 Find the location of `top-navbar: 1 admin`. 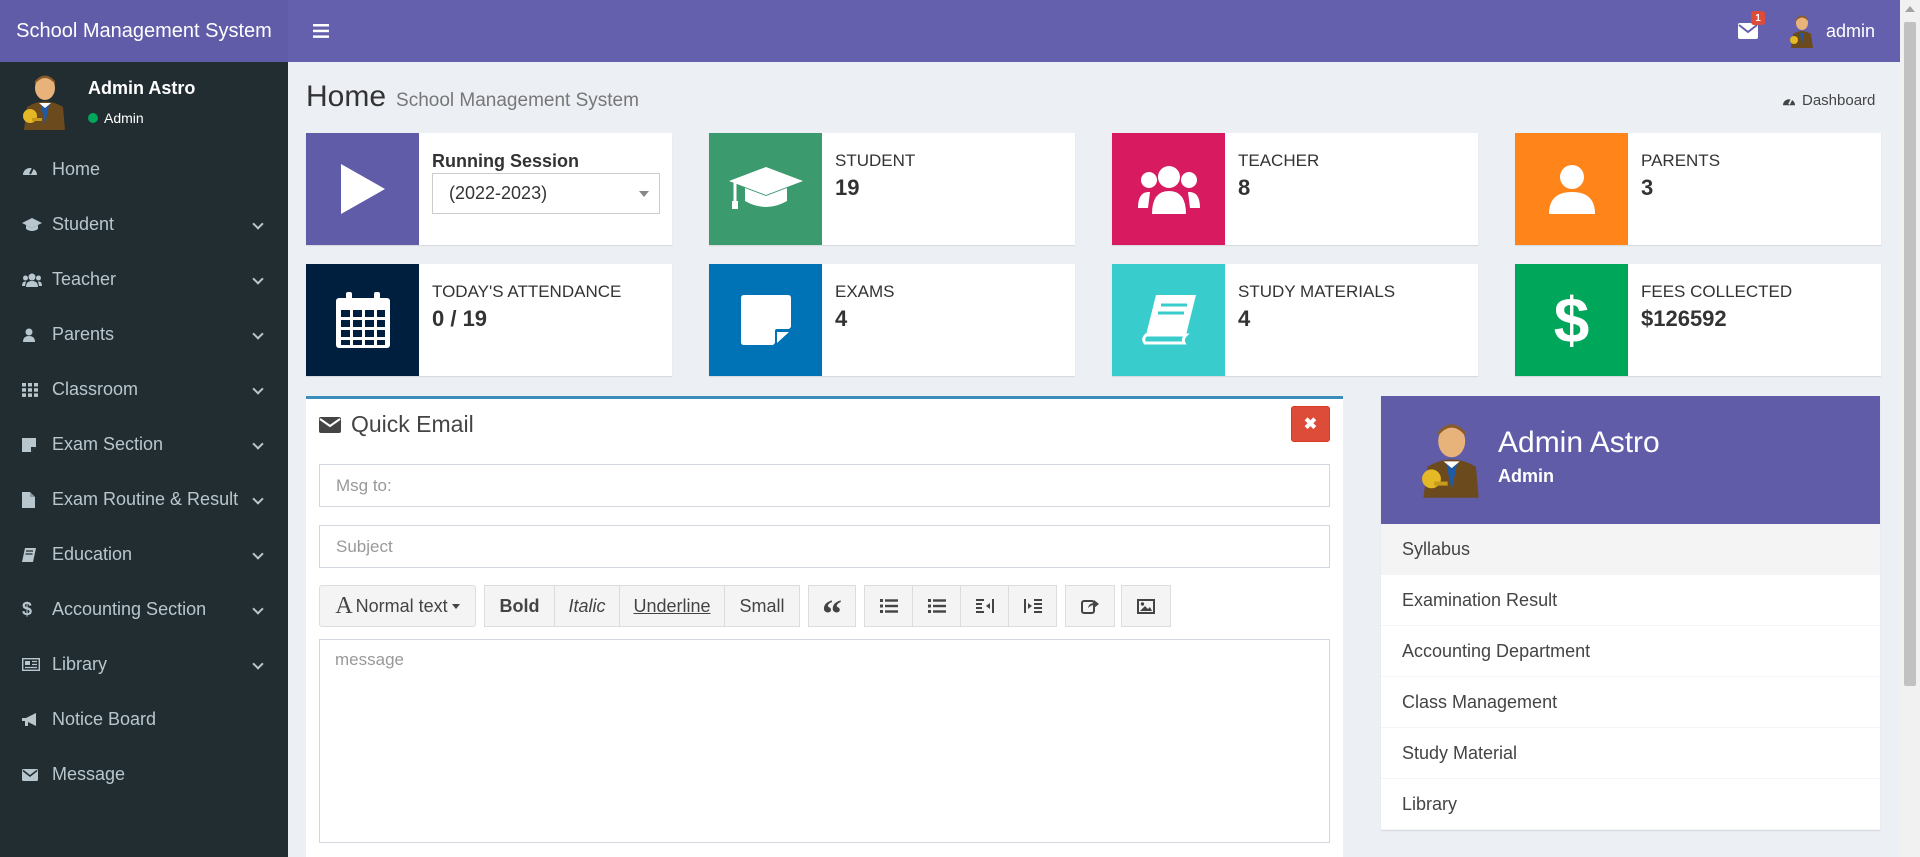

top-navbar: 1 admin is located at coordinates (1094, 31).